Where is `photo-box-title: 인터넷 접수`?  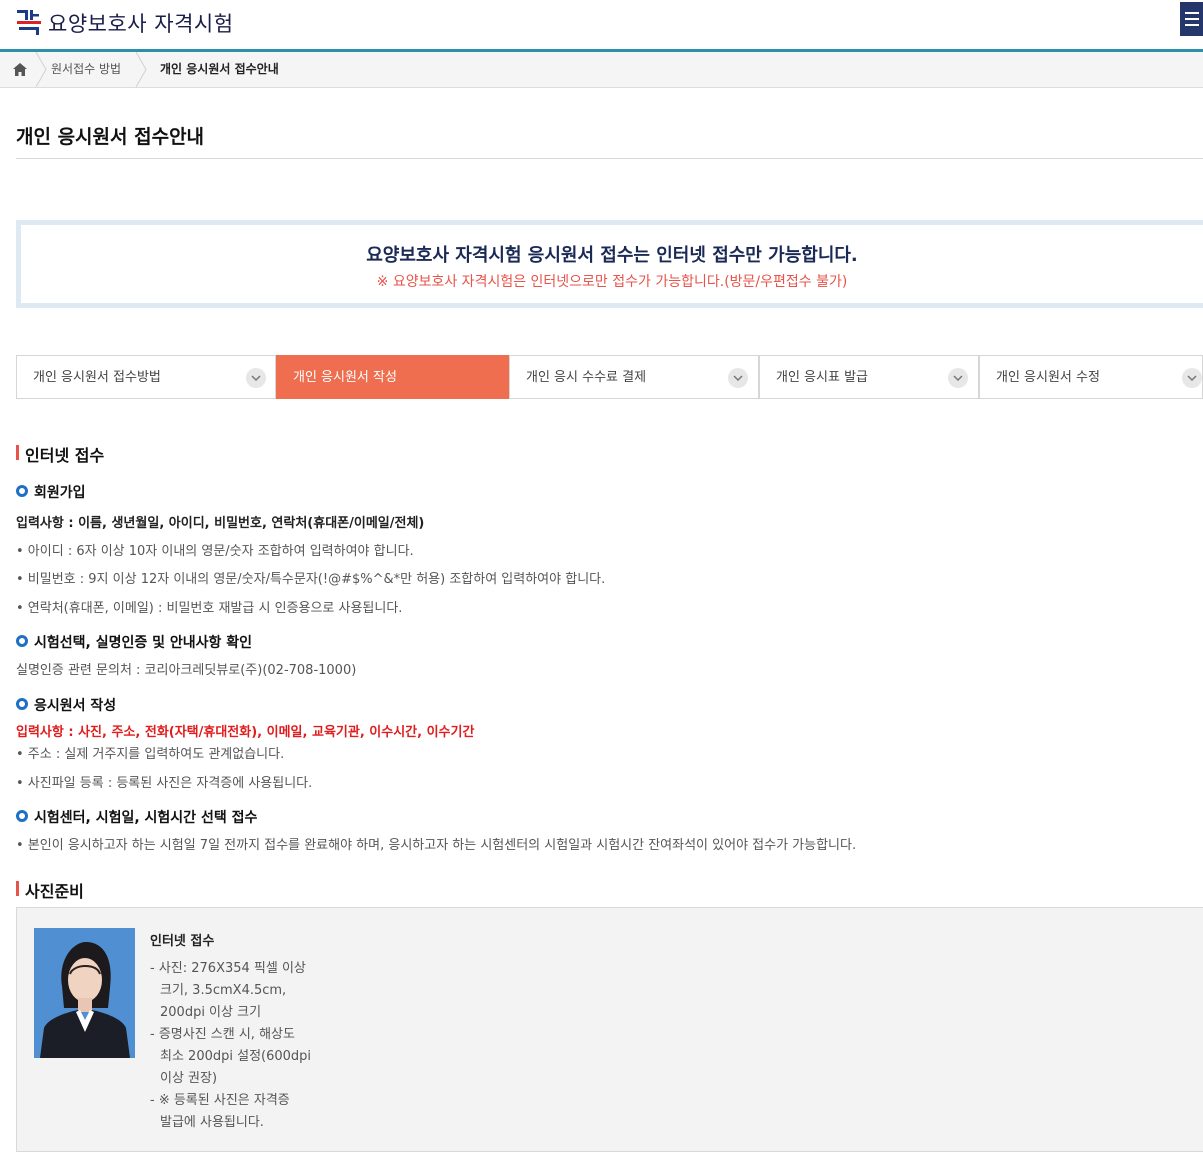
photo-box-title: 인터넷 접수 is located at coordinates (182, 941).